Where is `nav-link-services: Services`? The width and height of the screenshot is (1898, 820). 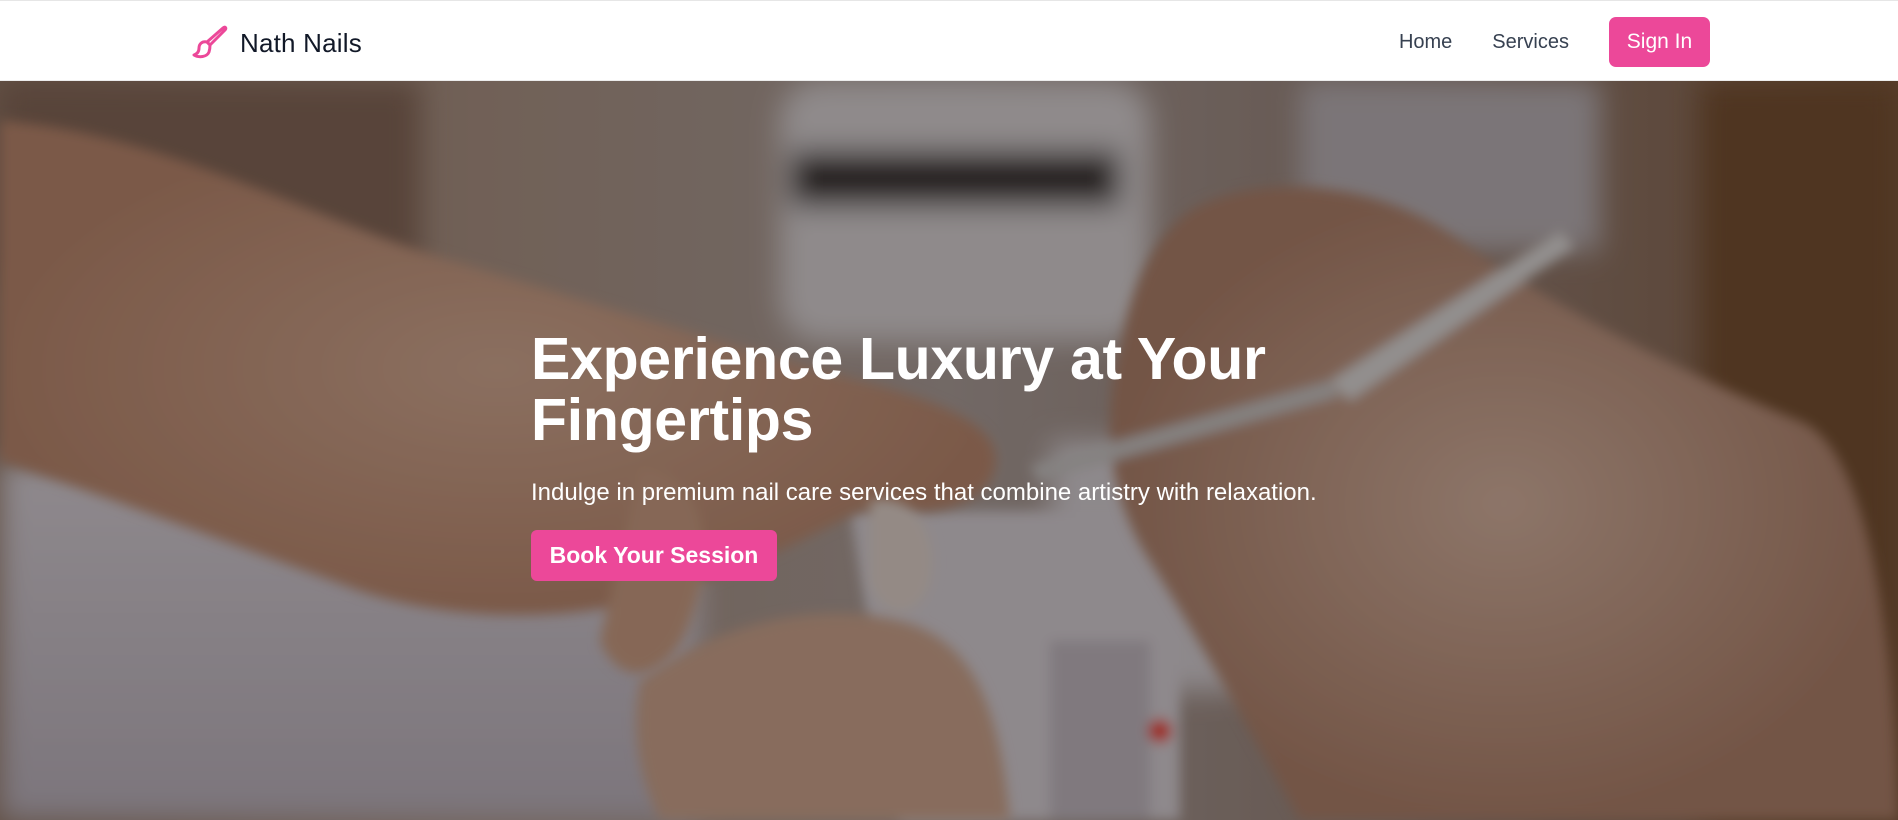 nav-link-services: Services is located at coordinates (1530, 42).